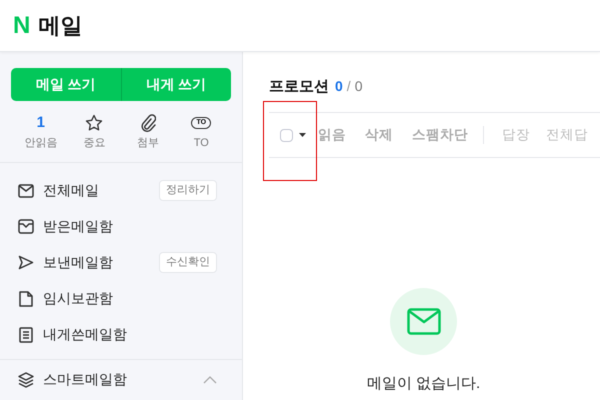 The image size is (600, 400). I want to click on folder-action-button: 정리하기, so click(188, 190).